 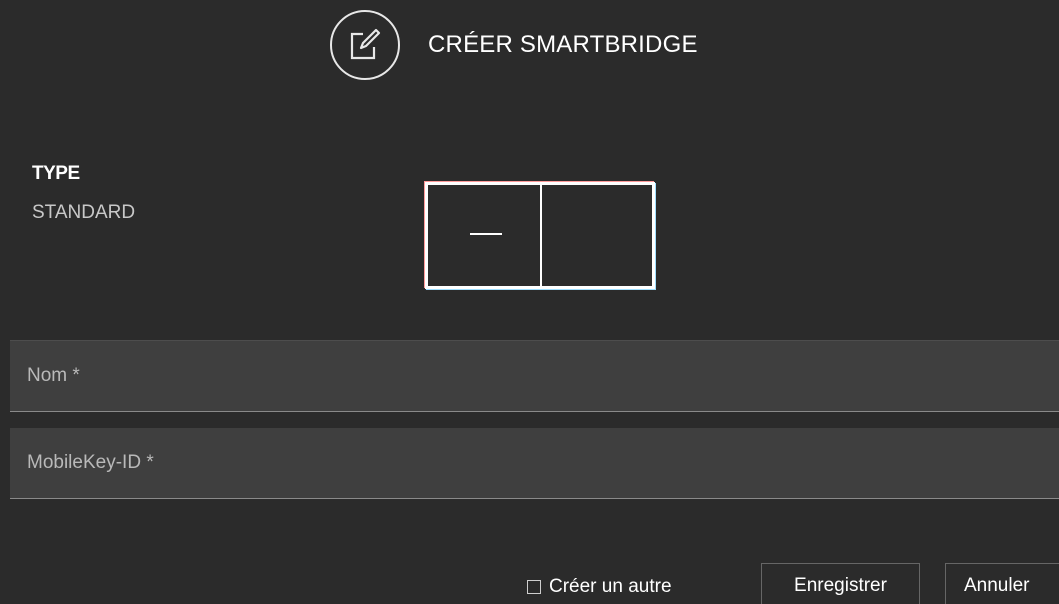 I want to click on checkbox-icon, so click(x=534, y=587).